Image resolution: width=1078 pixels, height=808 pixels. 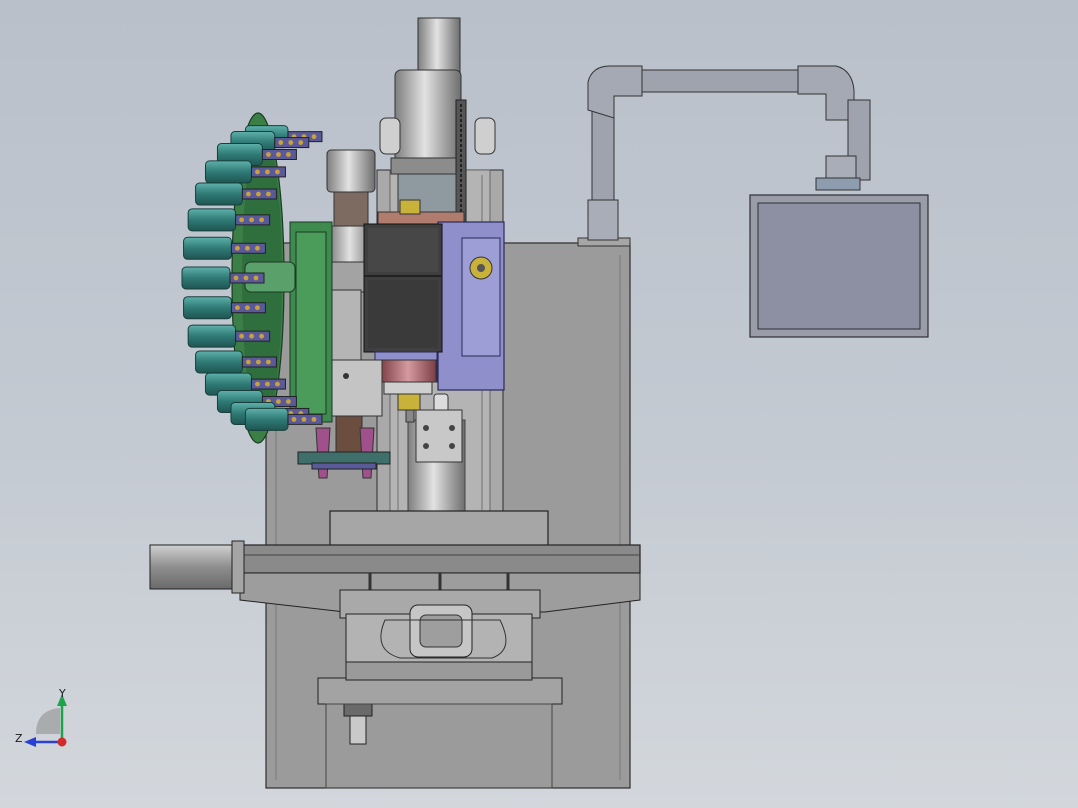 What do you see at coordinates (839, 266) in the screenshot?
I see `control-monitor` at bounding box center [839, 266].